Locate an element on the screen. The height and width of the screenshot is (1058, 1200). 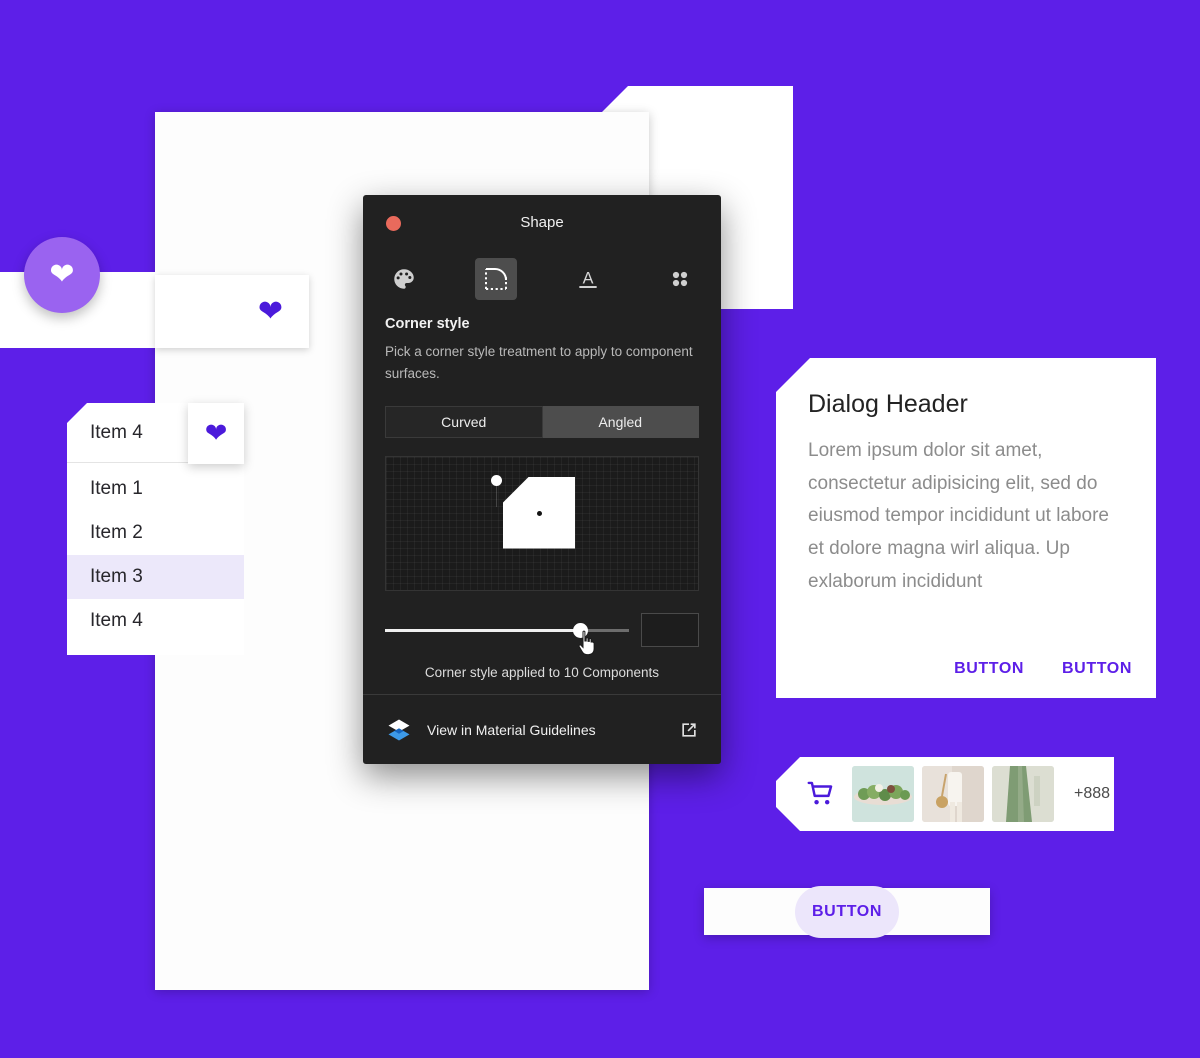
corner-radius-slider-row is located at coordinates (542, 633).